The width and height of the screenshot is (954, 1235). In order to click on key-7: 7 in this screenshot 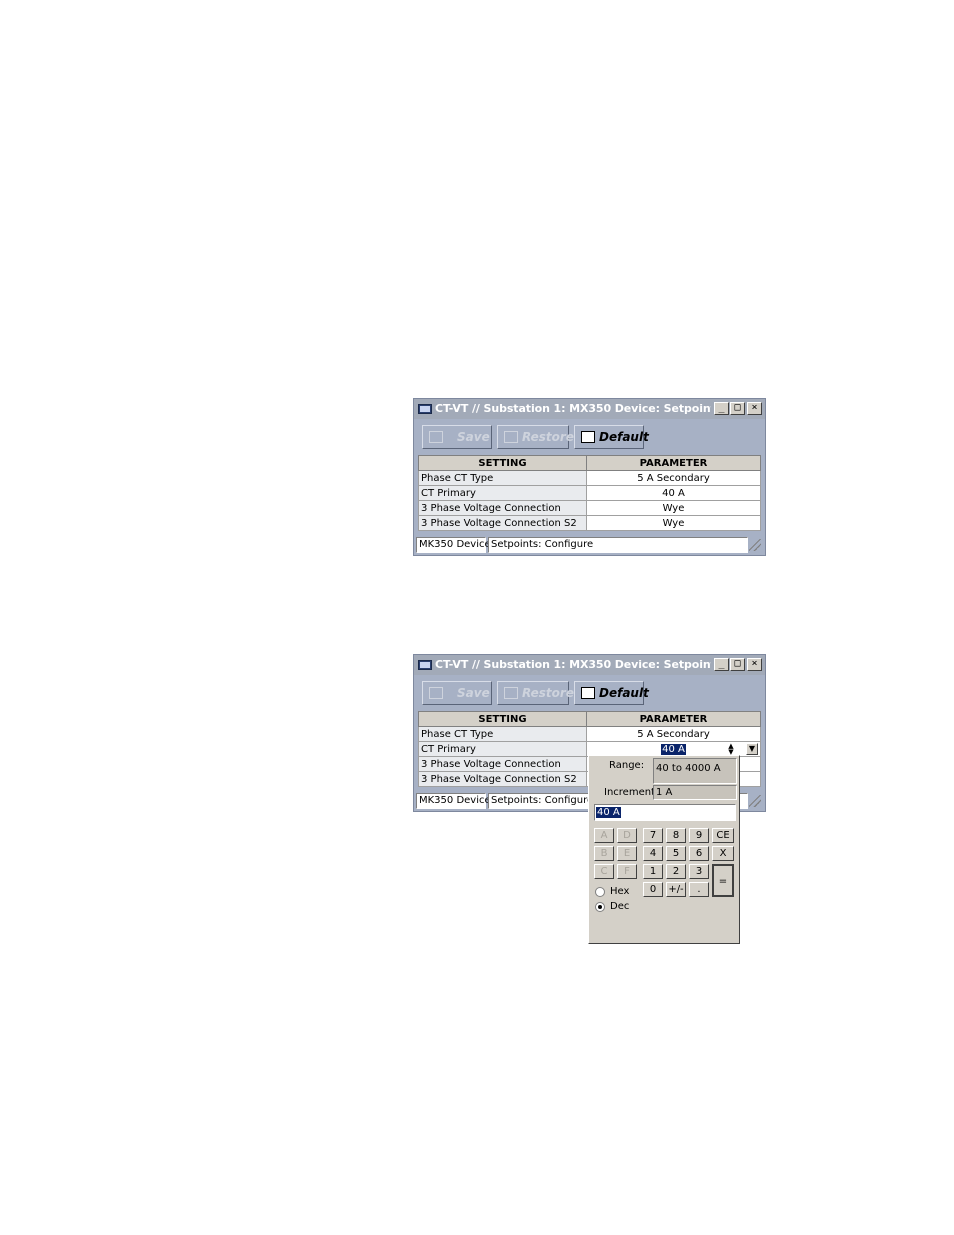, I will do `click(653, 835)`.